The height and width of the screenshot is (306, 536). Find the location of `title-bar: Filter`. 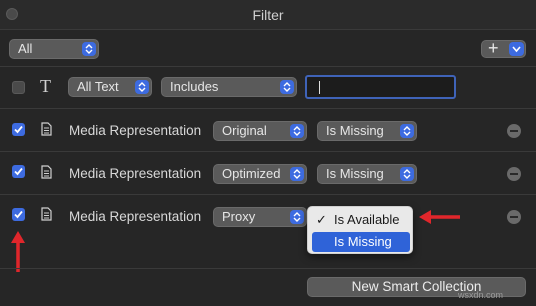

title-bar: Filter is located at coordinates (268, 15).